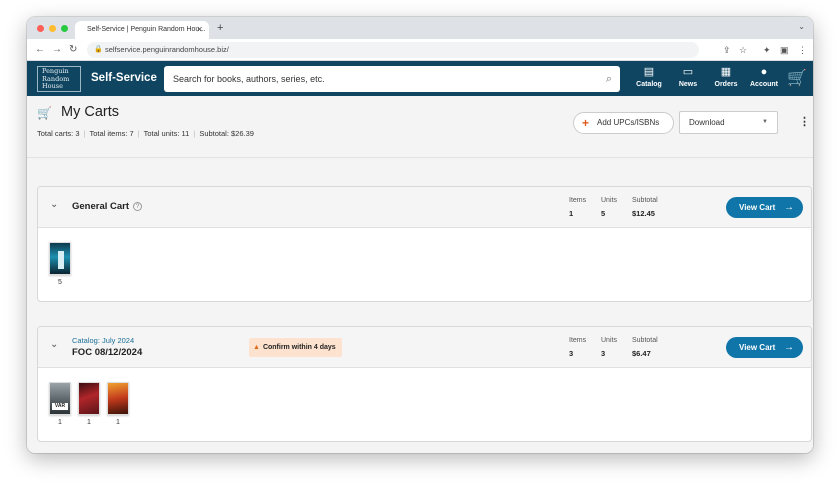  I want to click on maximize-window-button, so click(64, 28).